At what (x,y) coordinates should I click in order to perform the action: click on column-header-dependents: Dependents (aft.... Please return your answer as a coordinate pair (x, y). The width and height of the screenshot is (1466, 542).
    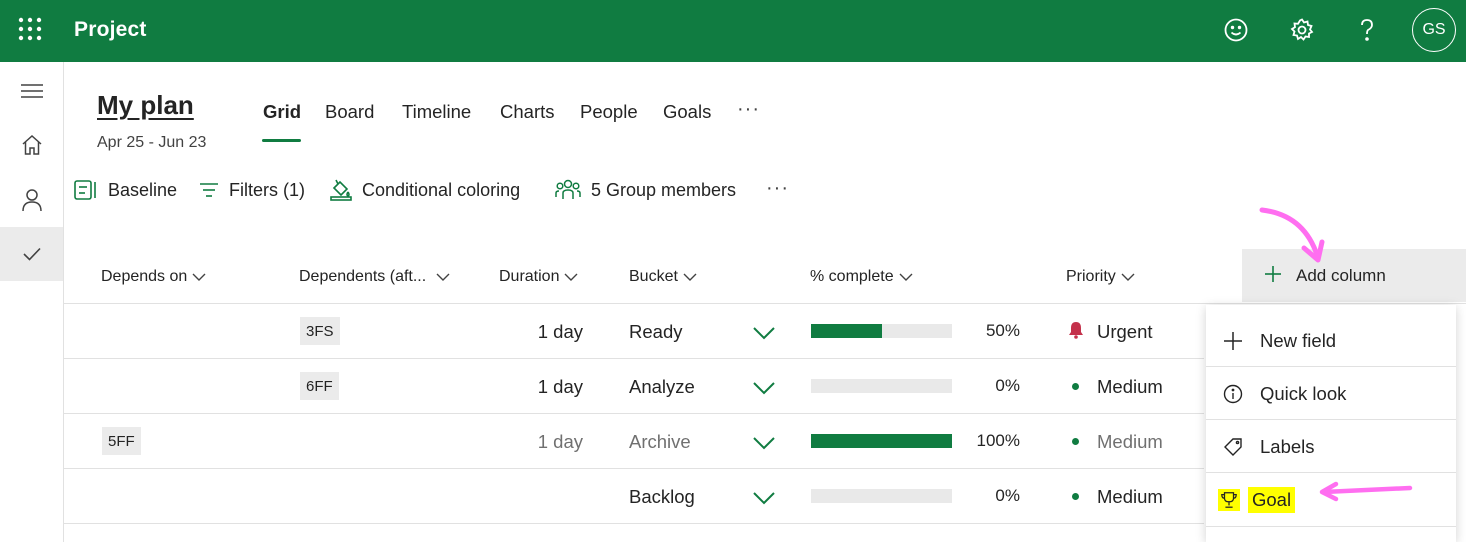
    Looking at the image, I should click on (374, 277).